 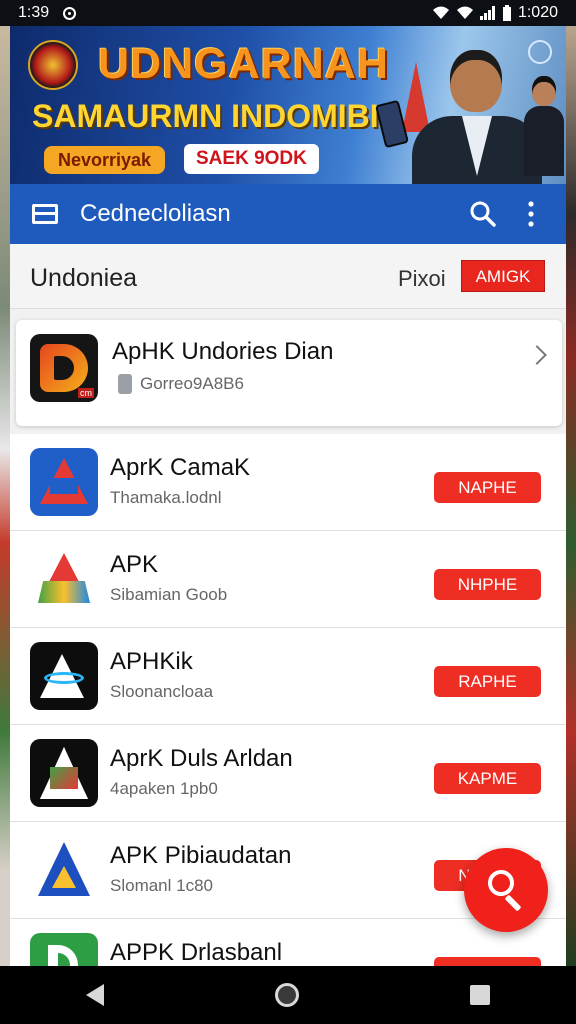 What do you see at coordinates (544, 125) in the screenshot?
I see `person-image-small` at bounding box center [544, 125].